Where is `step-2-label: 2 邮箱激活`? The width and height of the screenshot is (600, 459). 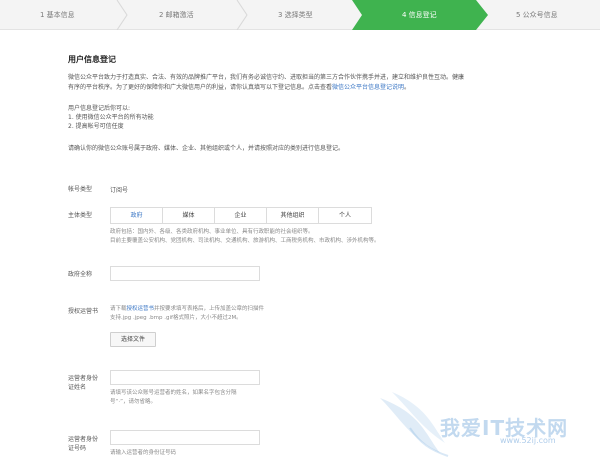 step-2-label: 2 邮箱激活 is located at coordinates (176, 15).